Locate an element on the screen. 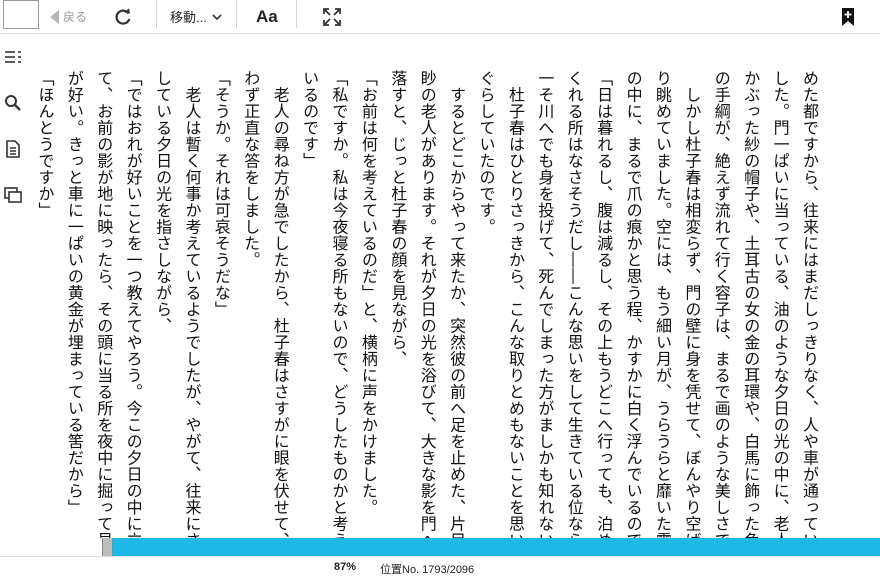 This screenshot has width=880, height=577. status-bar: 87% 位置No. 1793/2096 is located at coordinates (440, 566).